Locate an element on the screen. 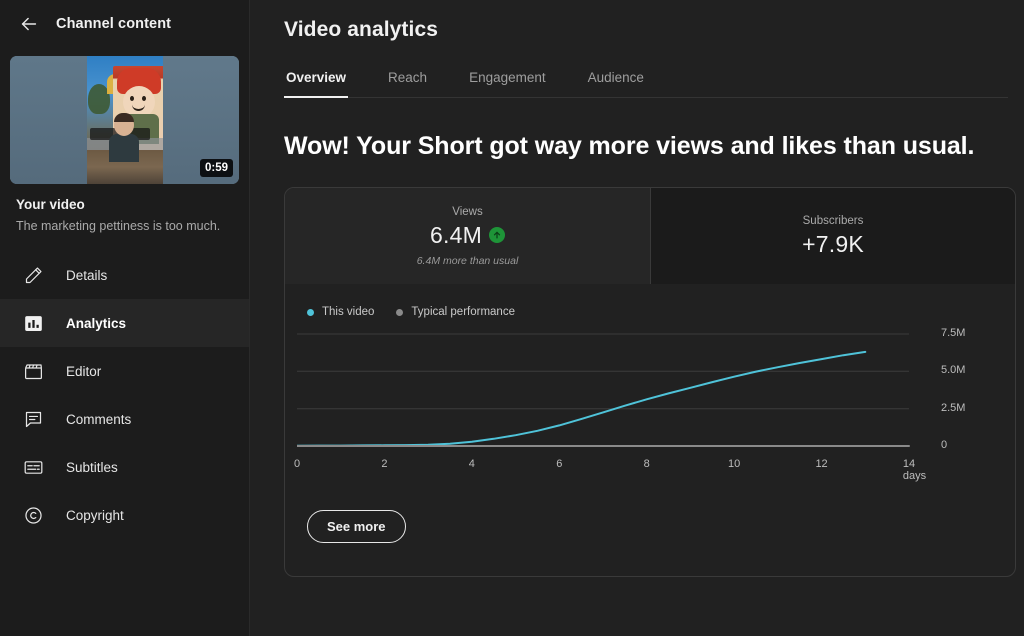 This screenshot has height=636, width=1024. video-description: The marketing pettiness is too much. is located at coordinates (118, 225).